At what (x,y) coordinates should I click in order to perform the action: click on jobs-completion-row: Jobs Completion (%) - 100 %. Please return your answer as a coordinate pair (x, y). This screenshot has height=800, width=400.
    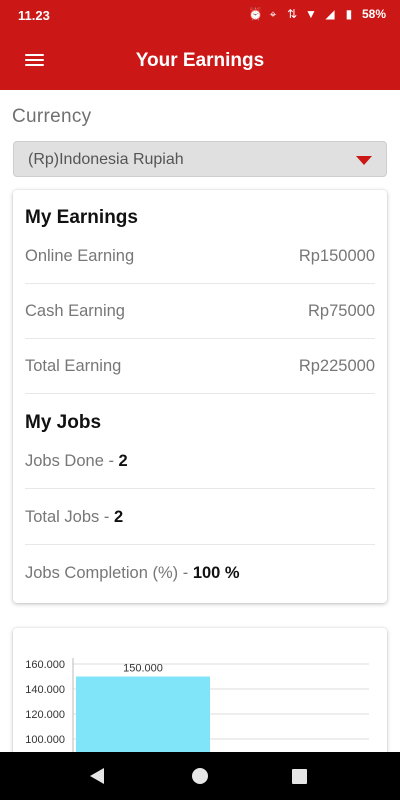
    Looking at the image, I should click on (200, 591).